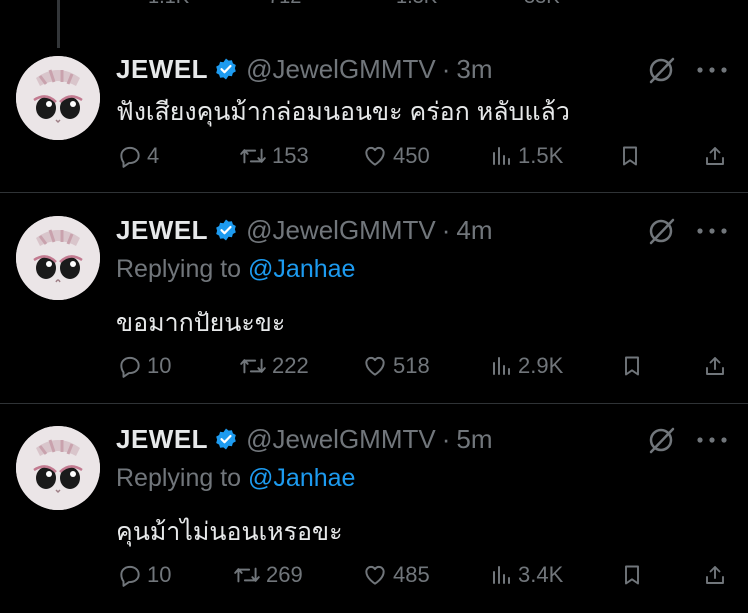 The width and height of the screenshot is (748, 613). I want to click on tweet-actions: 10 222 518 2.9K, so click(374, 368).